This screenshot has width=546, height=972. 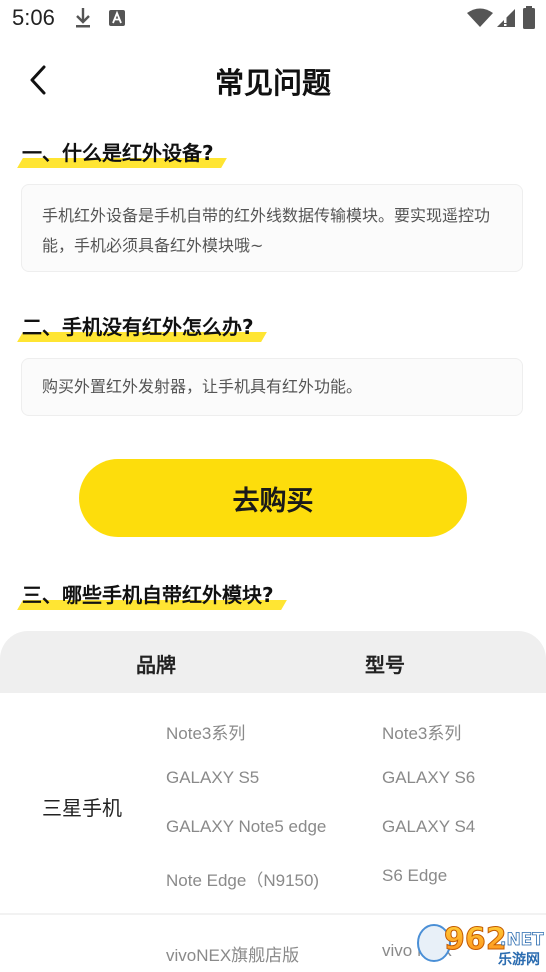 What do you see at coordinates (415, 875) in the screenshot?
I see `model-cell: S6 Edge` at bounding box center [415, 875].